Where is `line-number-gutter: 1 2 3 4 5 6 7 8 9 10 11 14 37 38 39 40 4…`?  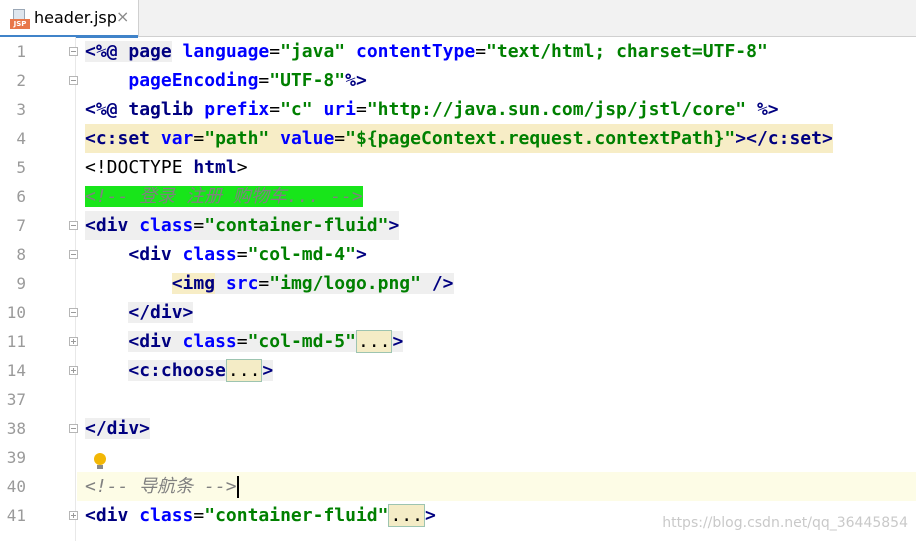 line-number-gutter: 1 2 3 4 5 6 7 8 9 10 11 14 37 38 39 40 4… is located at coordinates (39, 289).